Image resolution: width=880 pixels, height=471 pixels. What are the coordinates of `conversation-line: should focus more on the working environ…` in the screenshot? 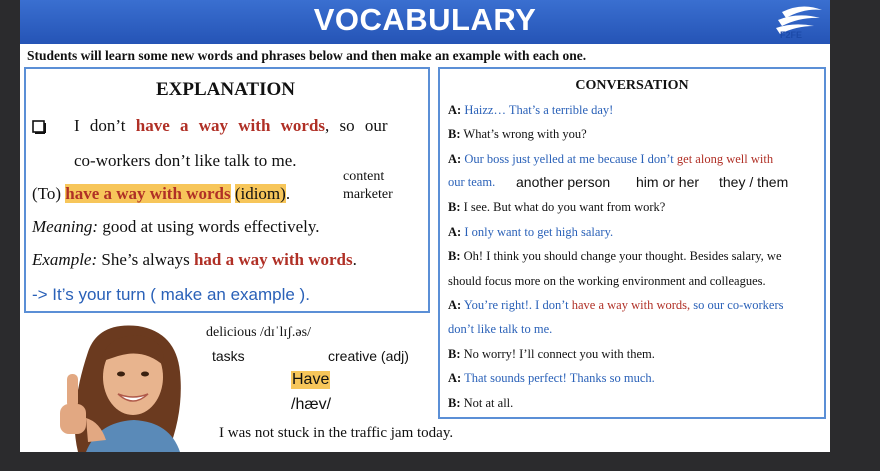 It's located at (607, 281).